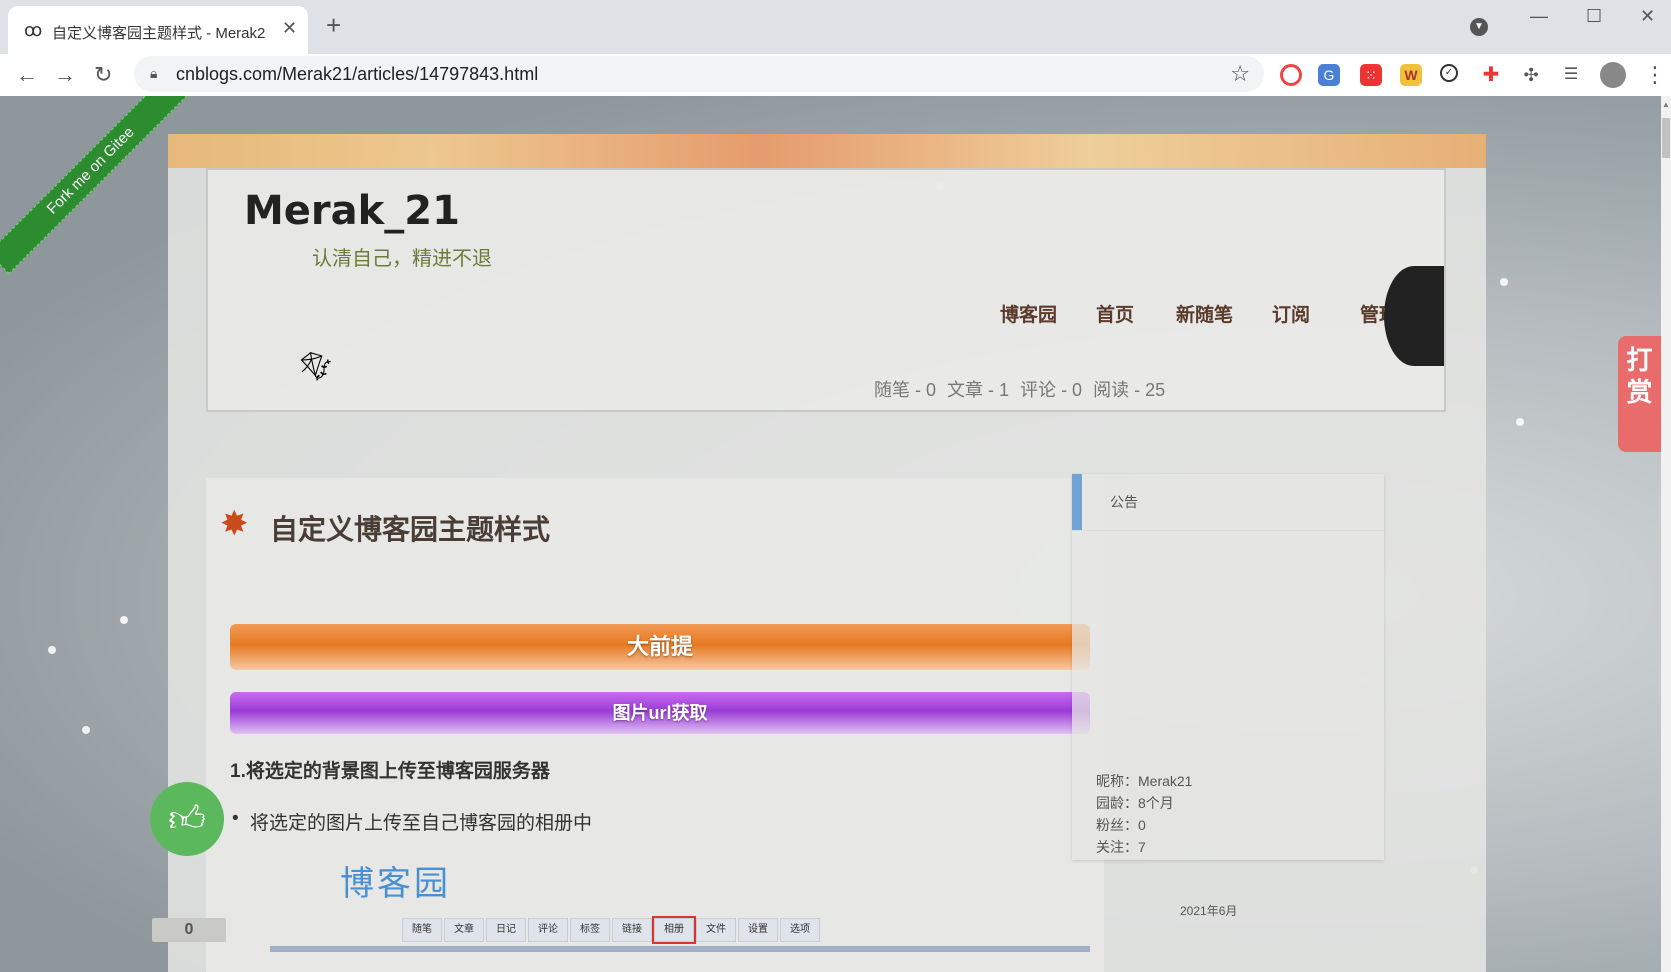 Image resolution: width=1671 pixels, height=972 pixels. Describe the element at coordinates (464, 930) in the screenshot. I see `mini-tab: 文章` at that location.